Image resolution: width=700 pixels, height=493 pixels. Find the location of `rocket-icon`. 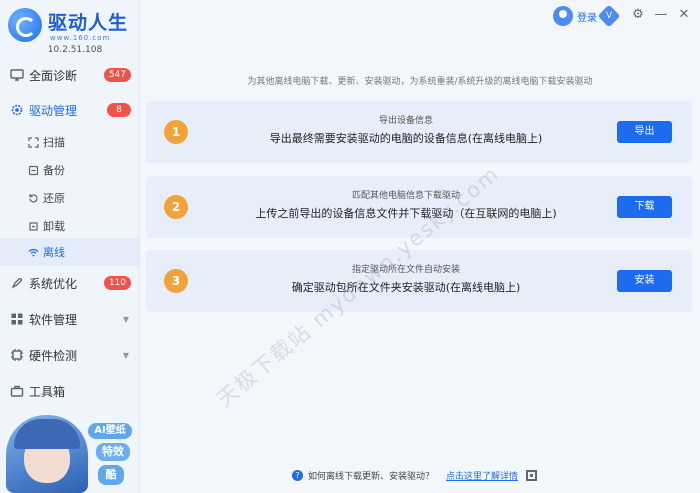

rocket-icon is located at coordinates (17, 283).